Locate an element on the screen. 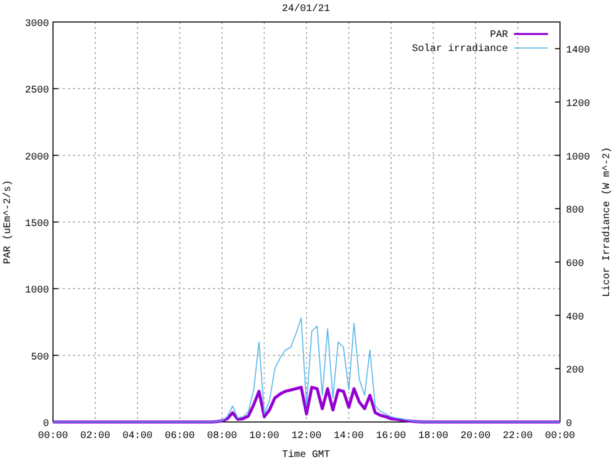 Image resolution: width=613 pixels, height=459 pixels. axis-tick-label: 1200 is located at coordinates (578, 104).